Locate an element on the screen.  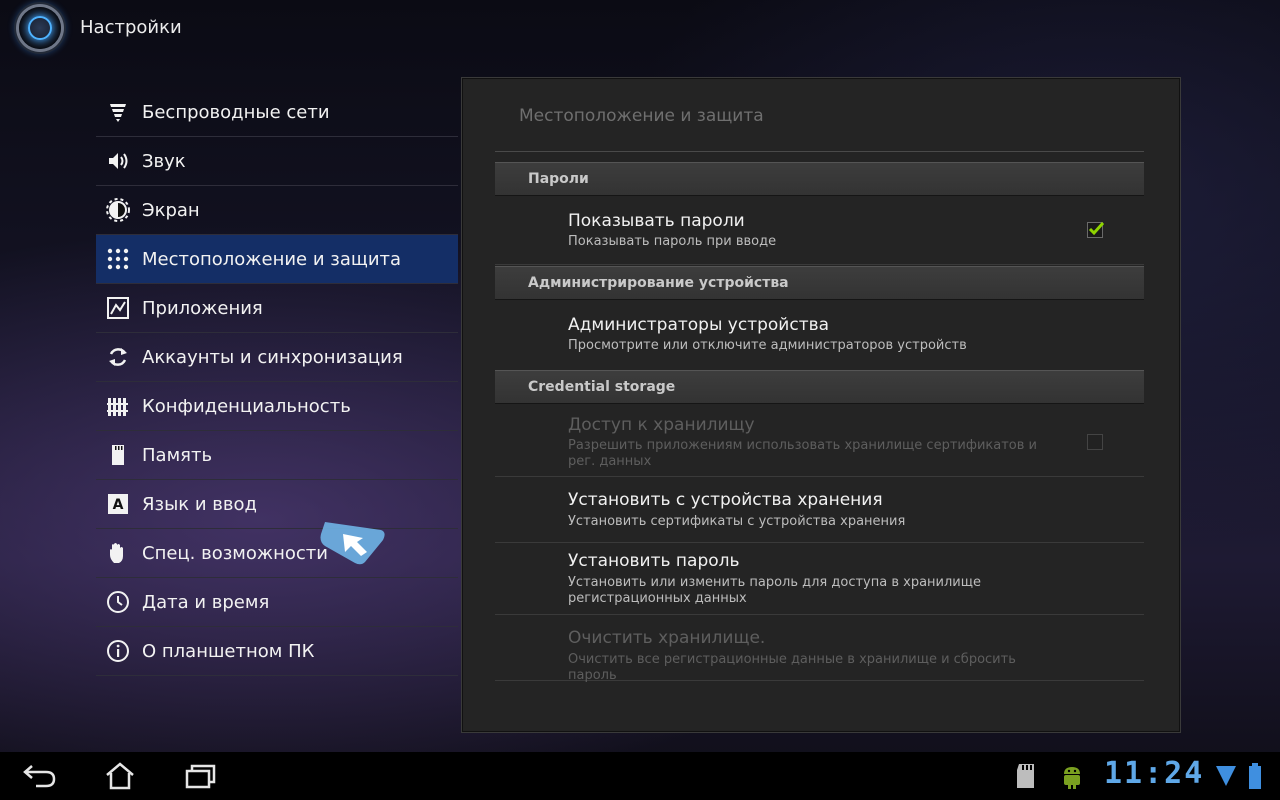
wifi-signal-icon is located at coordinates (1226, 776).